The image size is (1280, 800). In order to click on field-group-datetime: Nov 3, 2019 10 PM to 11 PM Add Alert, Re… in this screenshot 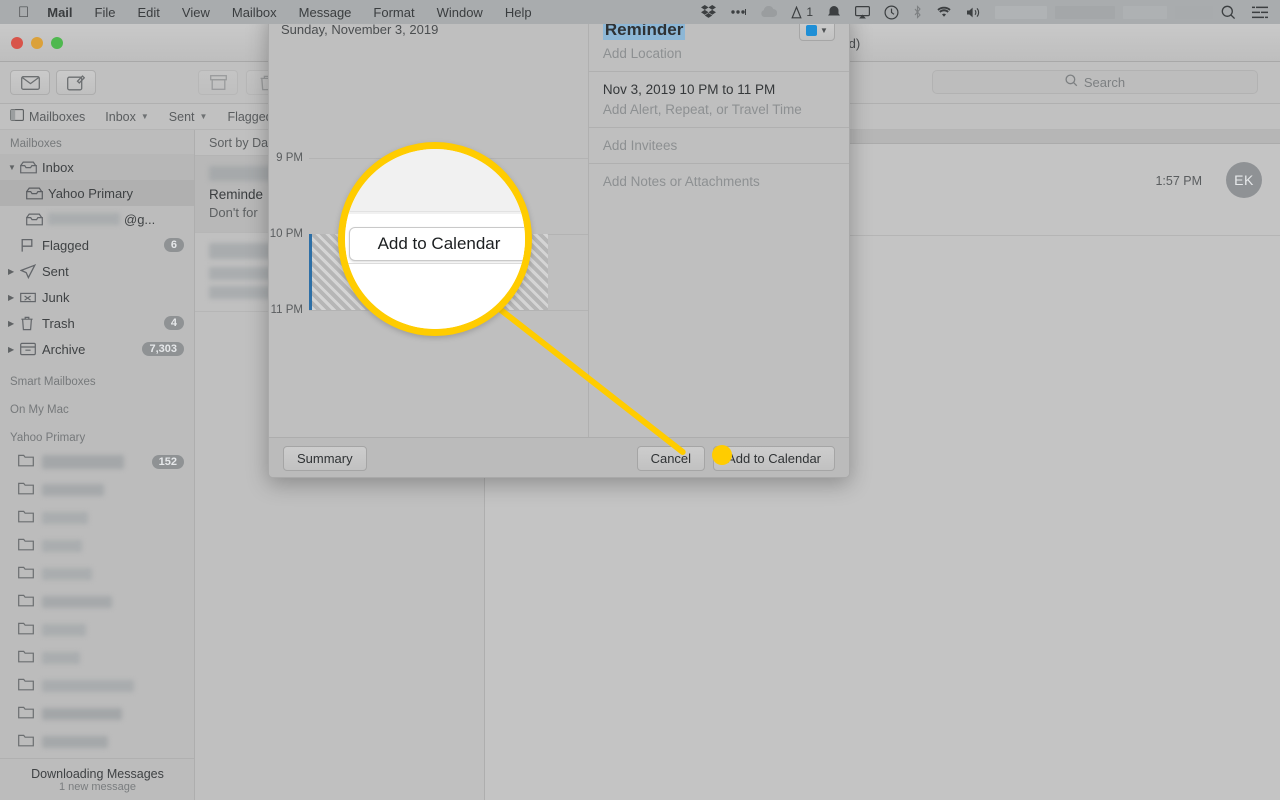, I will do `click(718, 100)`.